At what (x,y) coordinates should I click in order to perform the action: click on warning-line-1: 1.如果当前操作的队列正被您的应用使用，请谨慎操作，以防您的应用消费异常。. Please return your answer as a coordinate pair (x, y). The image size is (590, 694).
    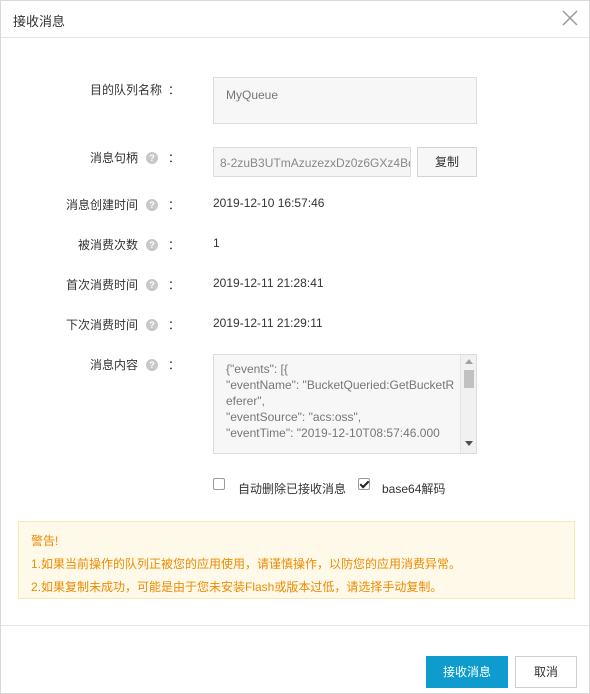
    Looking at the image, I should click on (246, 564).